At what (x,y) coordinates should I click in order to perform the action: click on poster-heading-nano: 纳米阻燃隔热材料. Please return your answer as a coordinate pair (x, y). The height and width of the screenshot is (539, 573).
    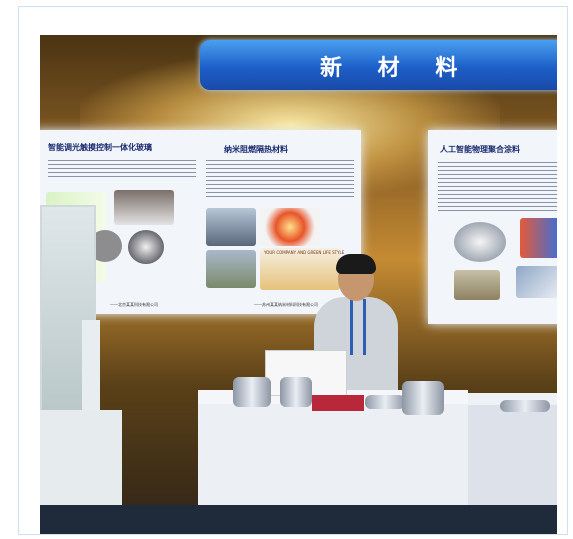
    Looking at the image, I should click on (256, 149).